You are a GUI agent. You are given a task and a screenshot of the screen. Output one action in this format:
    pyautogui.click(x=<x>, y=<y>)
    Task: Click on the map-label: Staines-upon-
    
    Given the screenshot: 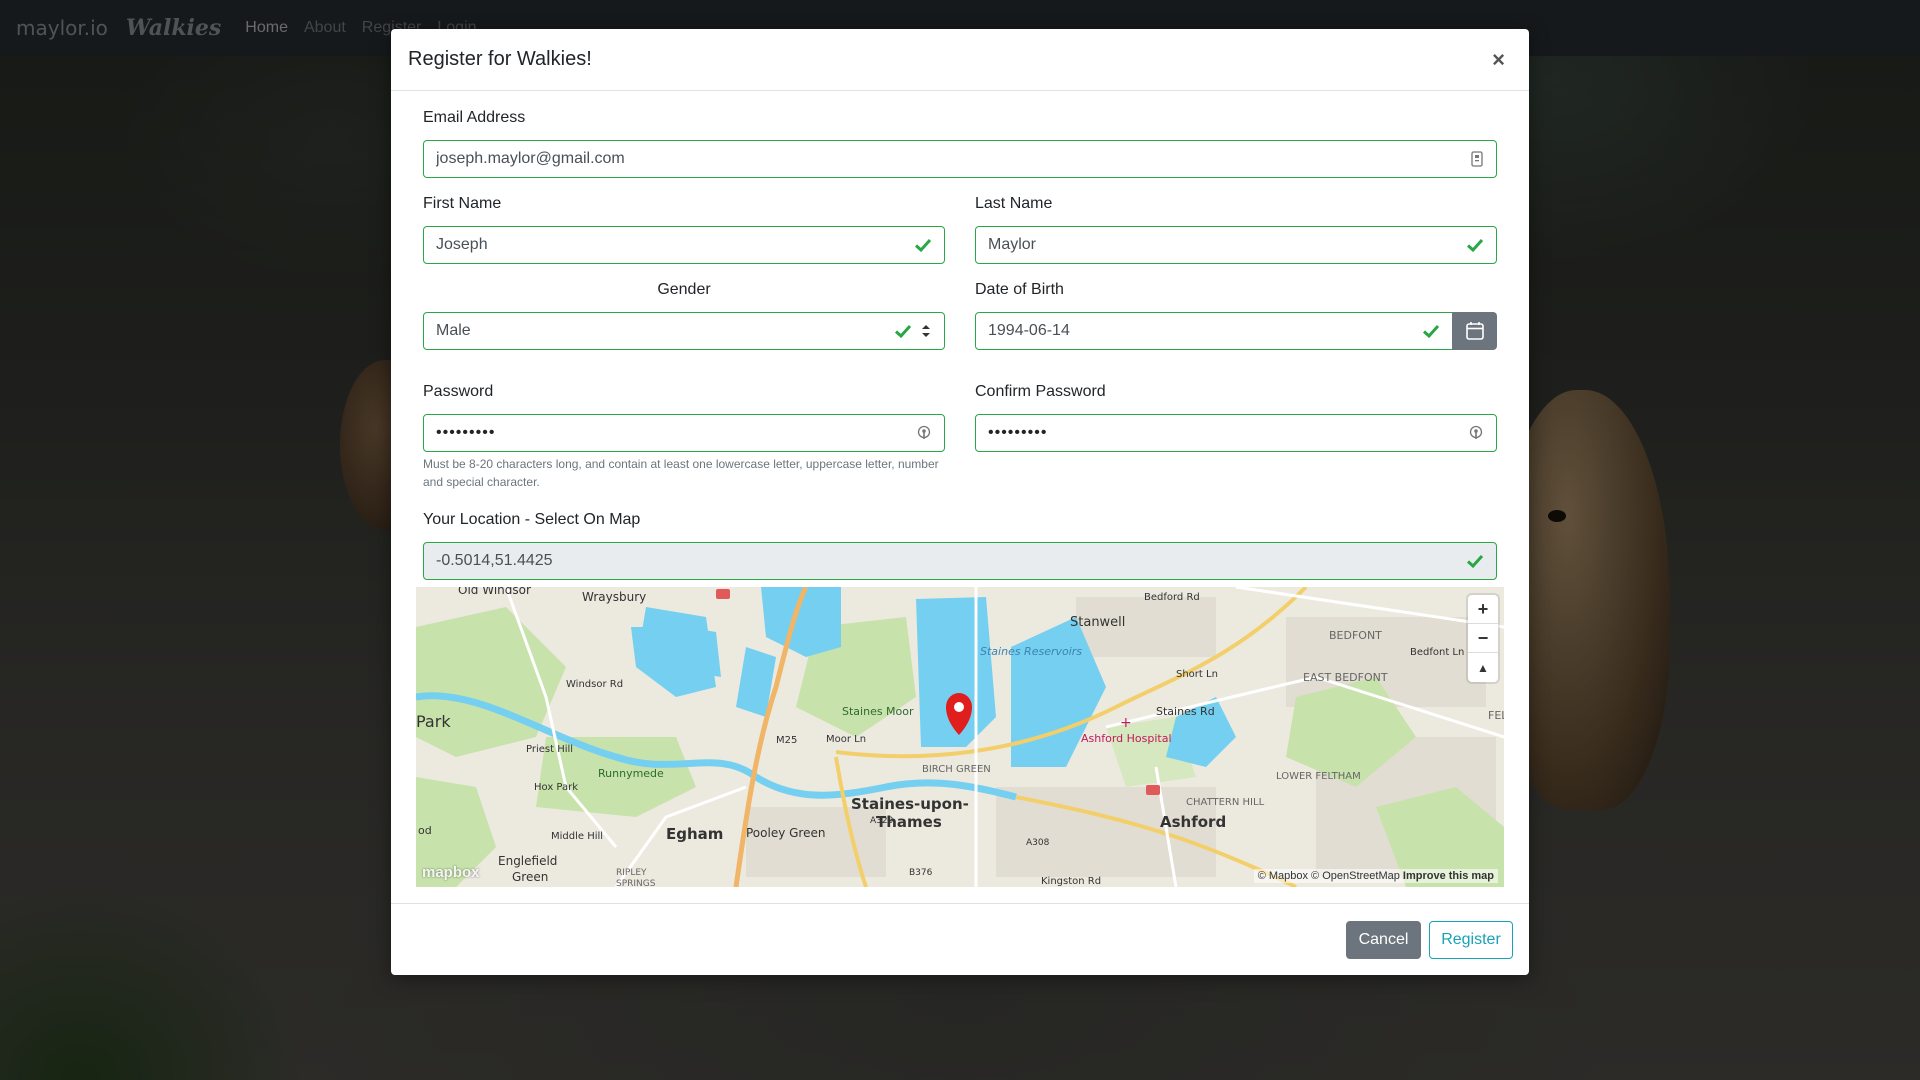 What is the action you would take?
    pyautogui.click(x=910, y=804)
    